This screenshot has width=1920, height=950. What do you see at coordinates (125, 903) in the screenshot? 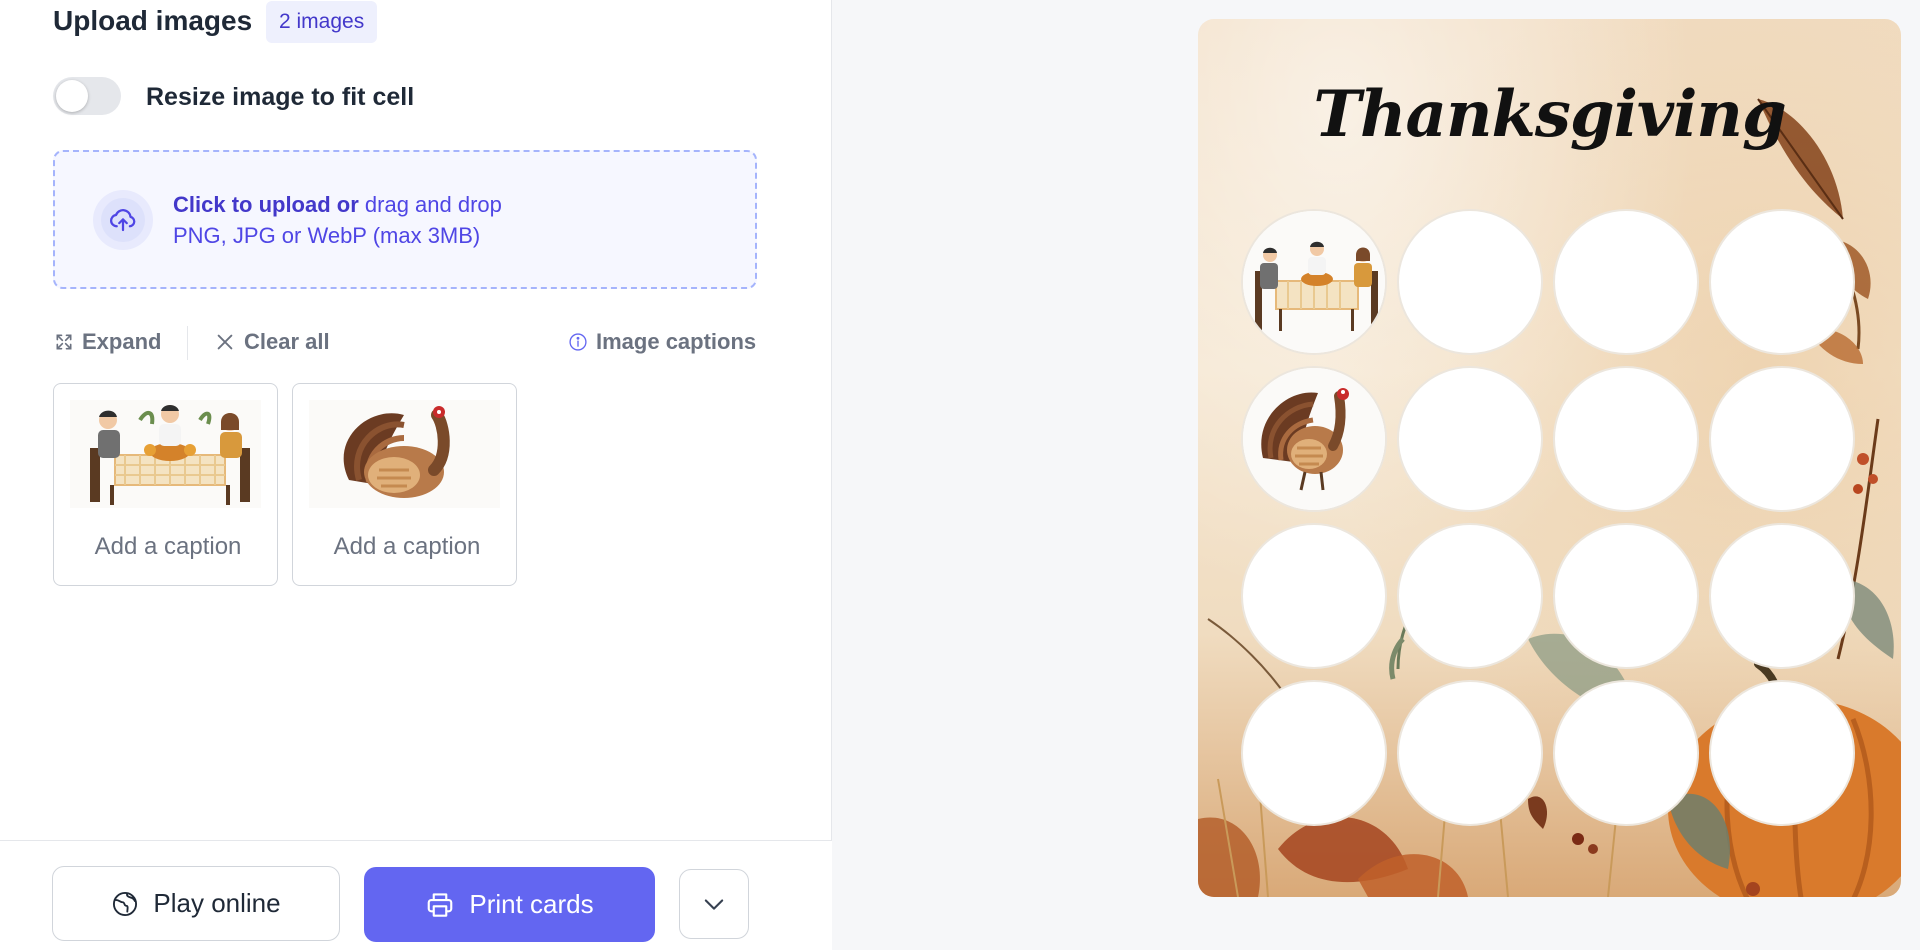
I see `globe-icon` at bounding box center [125, 903].